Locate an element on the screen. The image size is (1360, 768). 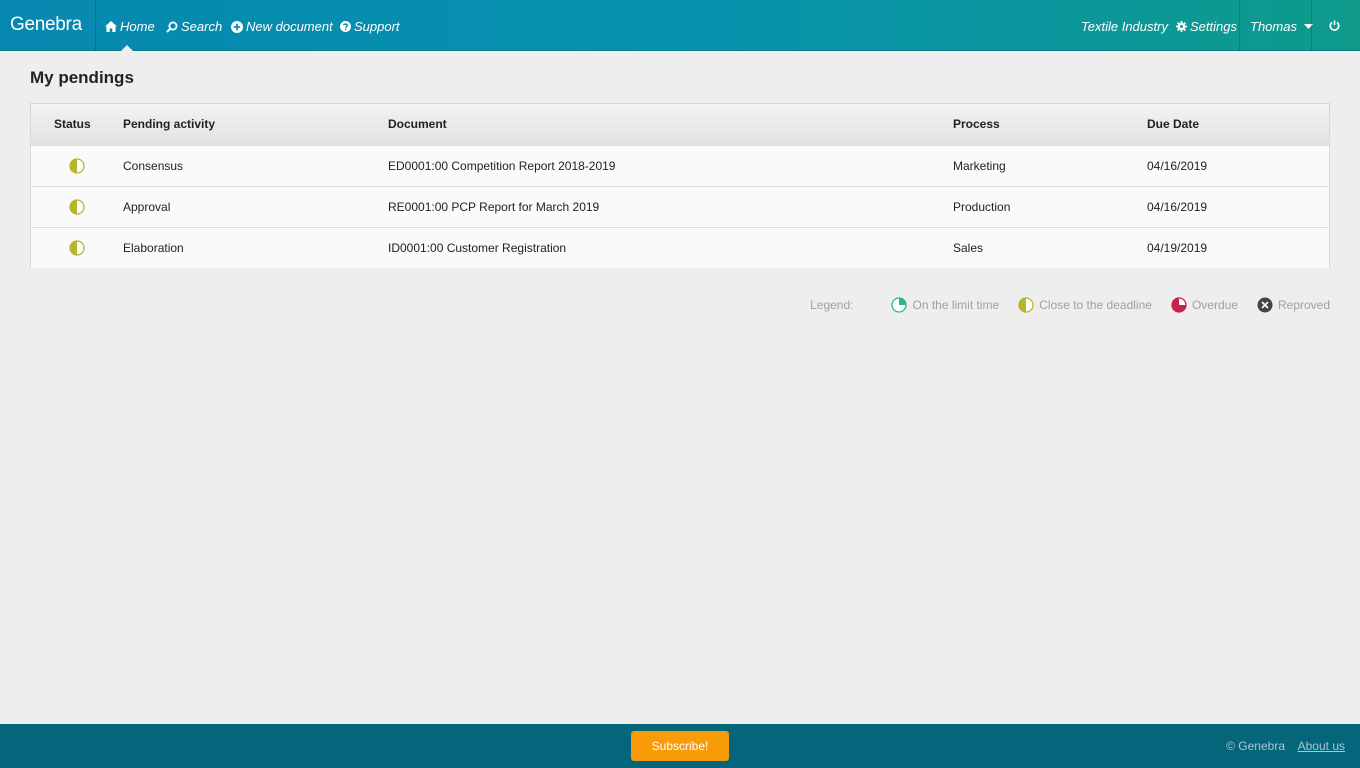
legend-item-close-to-deadline: Close to the deadline is located at coordinates (1085, 305).